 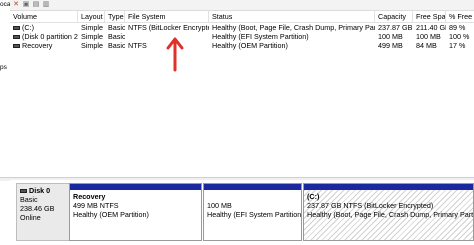 I want to click on open-icon: ▤, so click(x=36, y=5).